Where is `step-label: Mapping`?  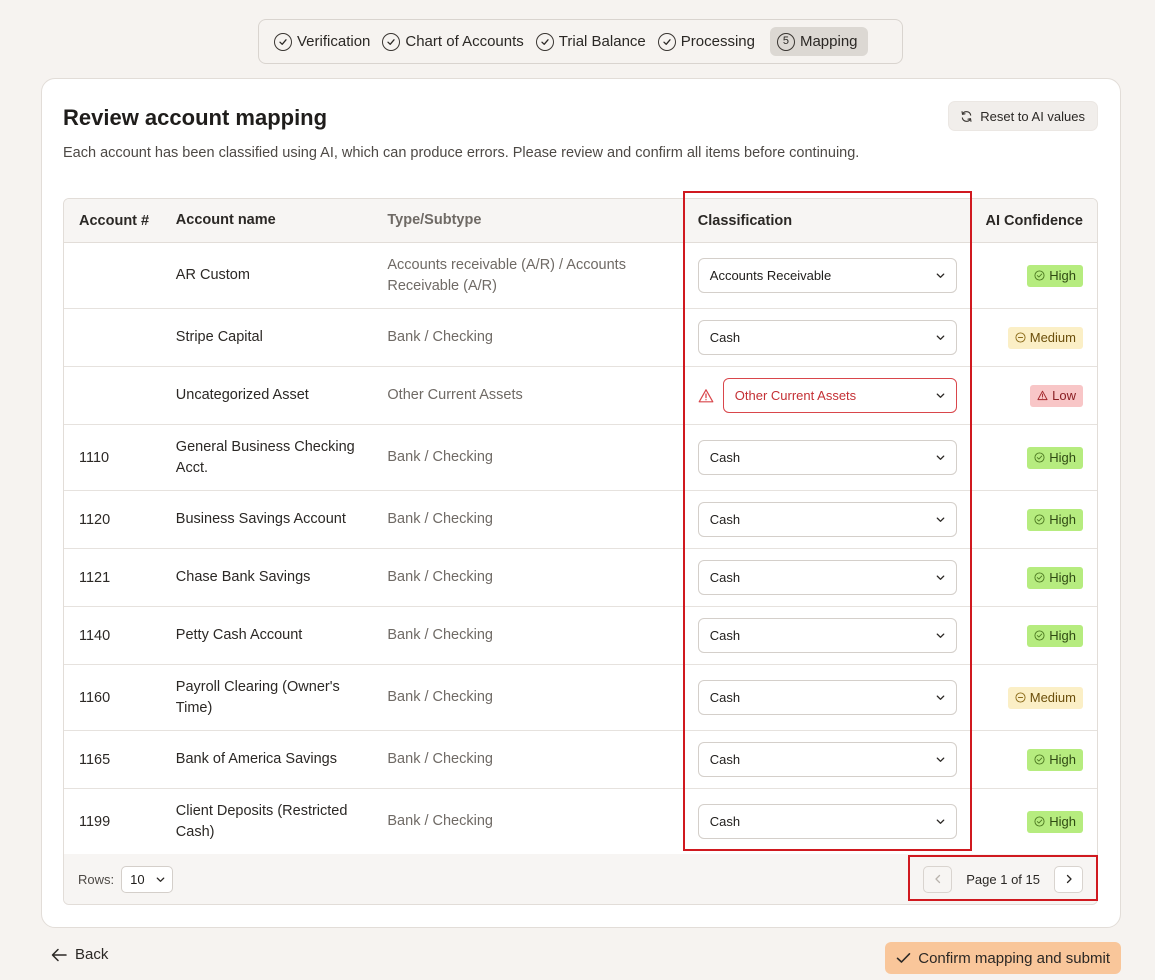
step-label: Mapping is located at coordinates (828, 41).